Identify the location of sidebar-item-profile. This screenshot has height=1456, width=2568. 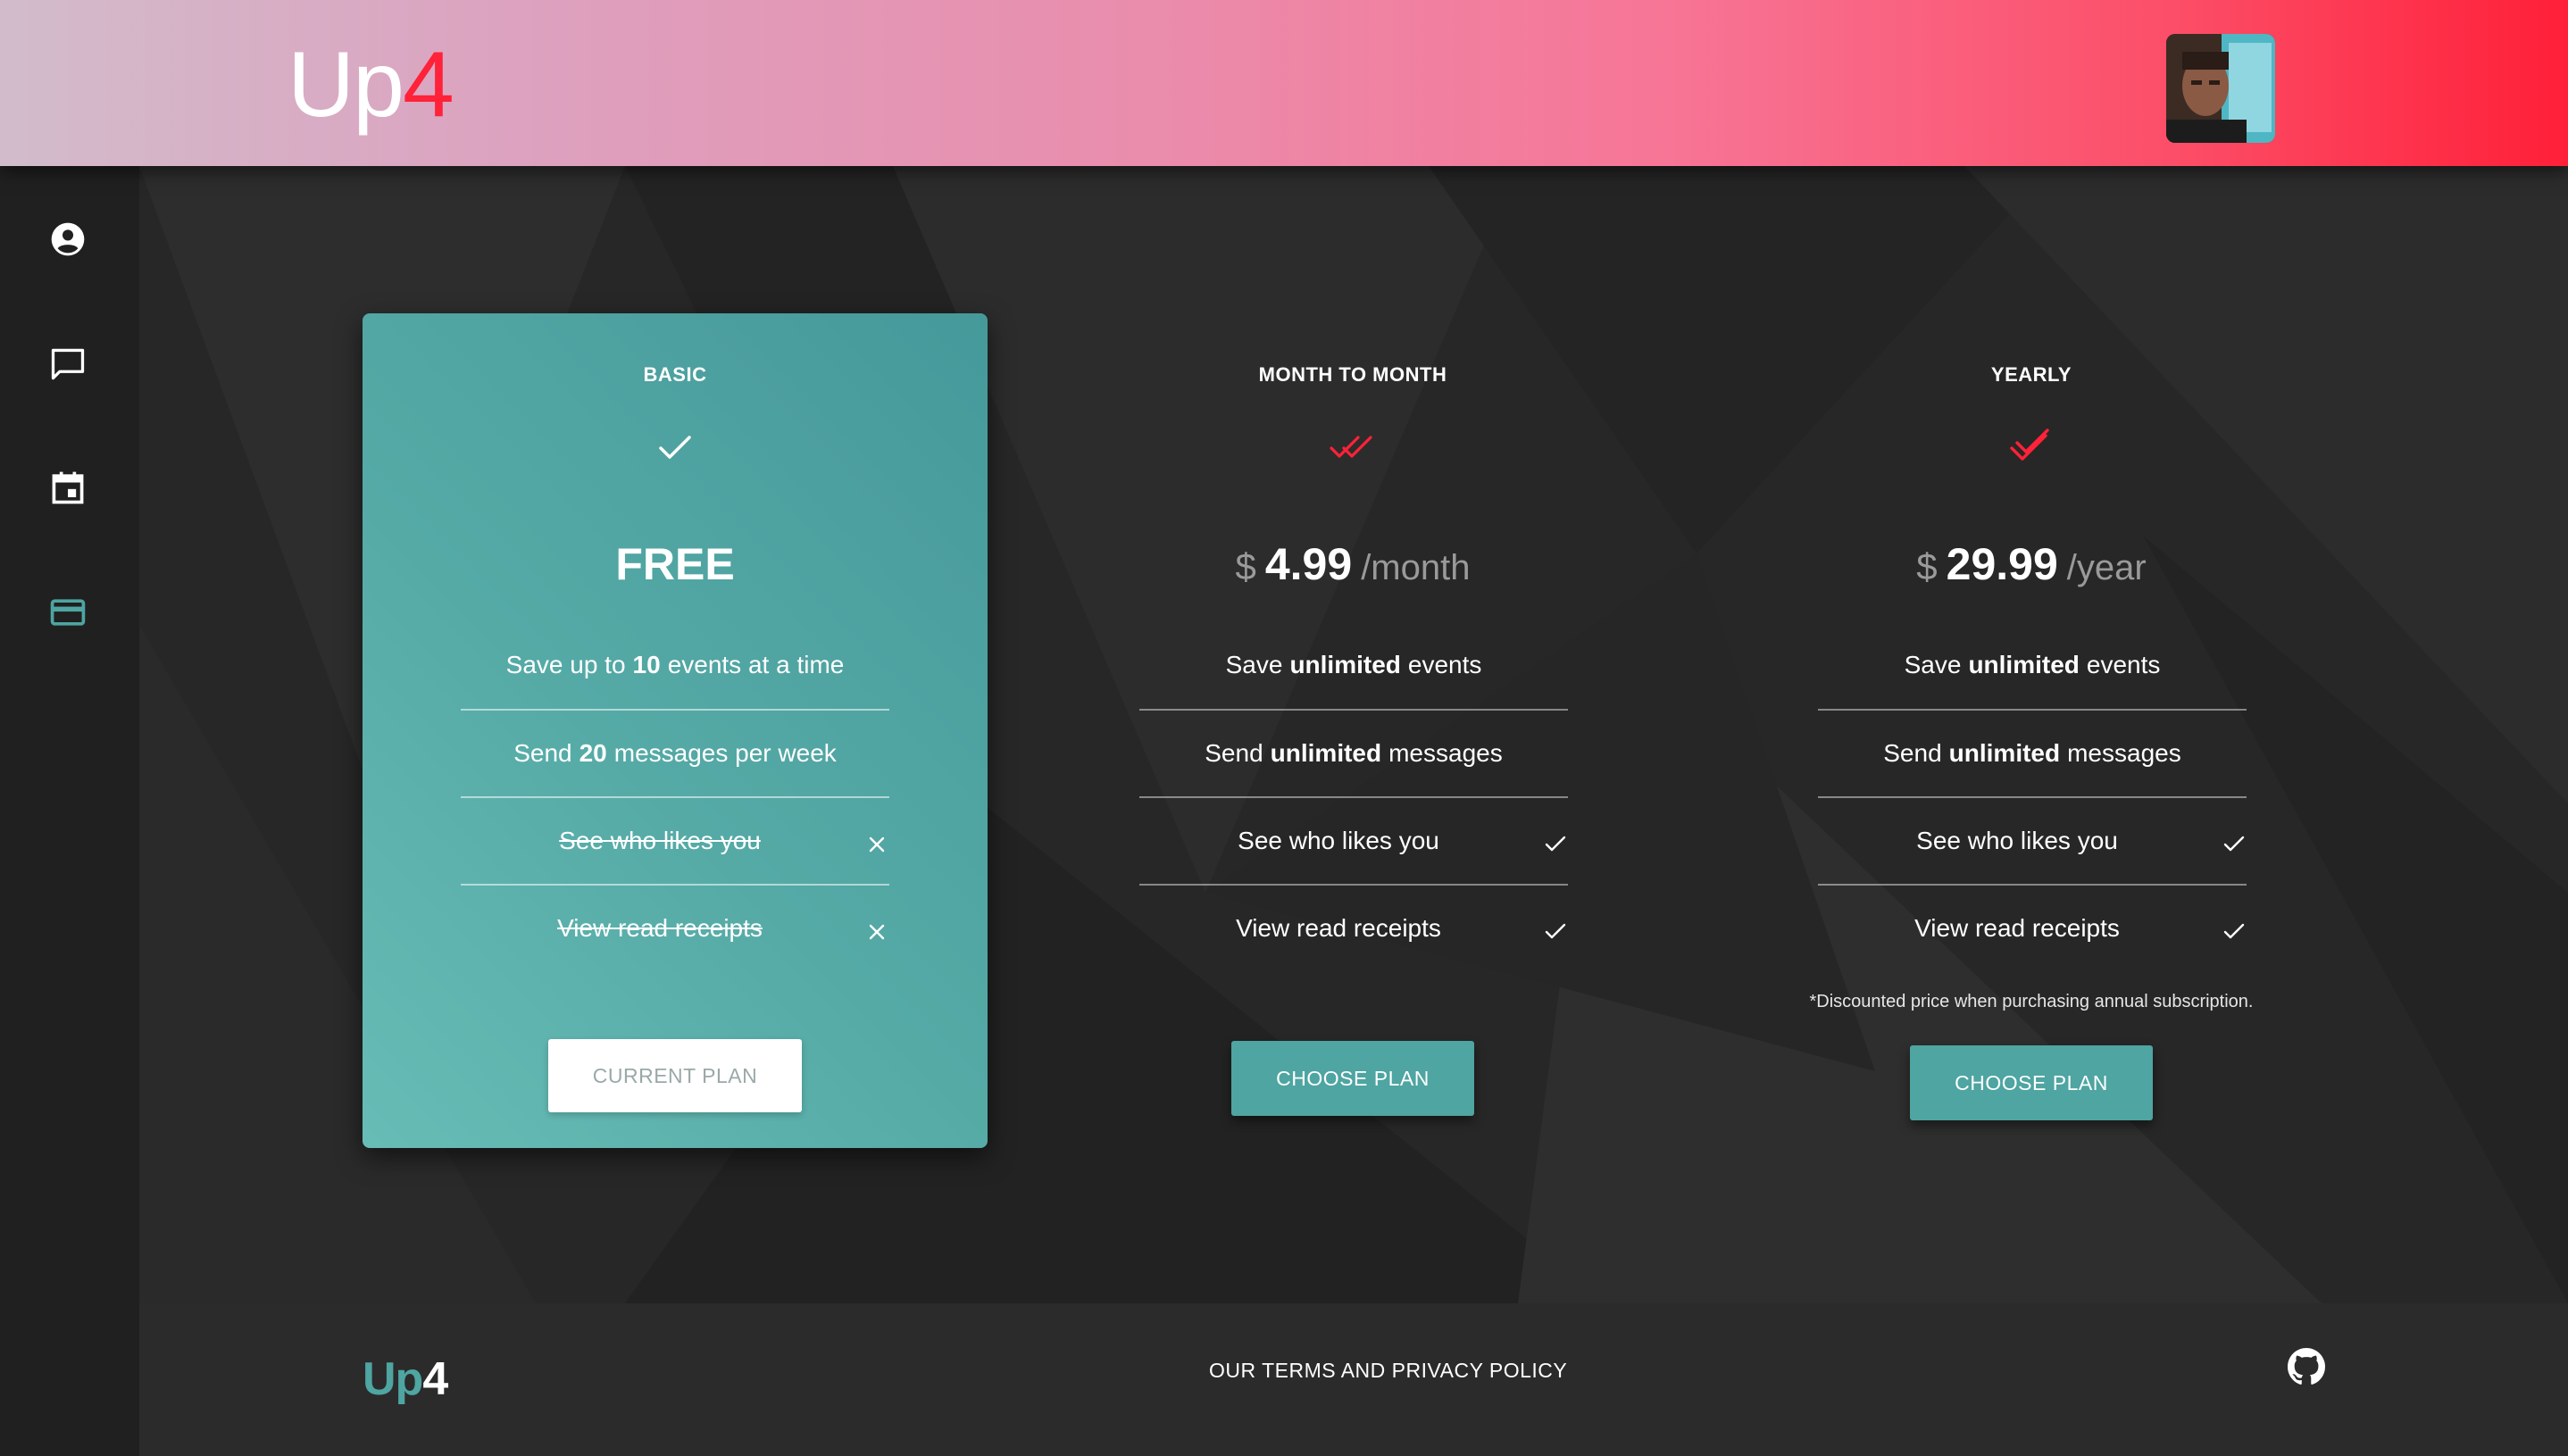
(68, 239).